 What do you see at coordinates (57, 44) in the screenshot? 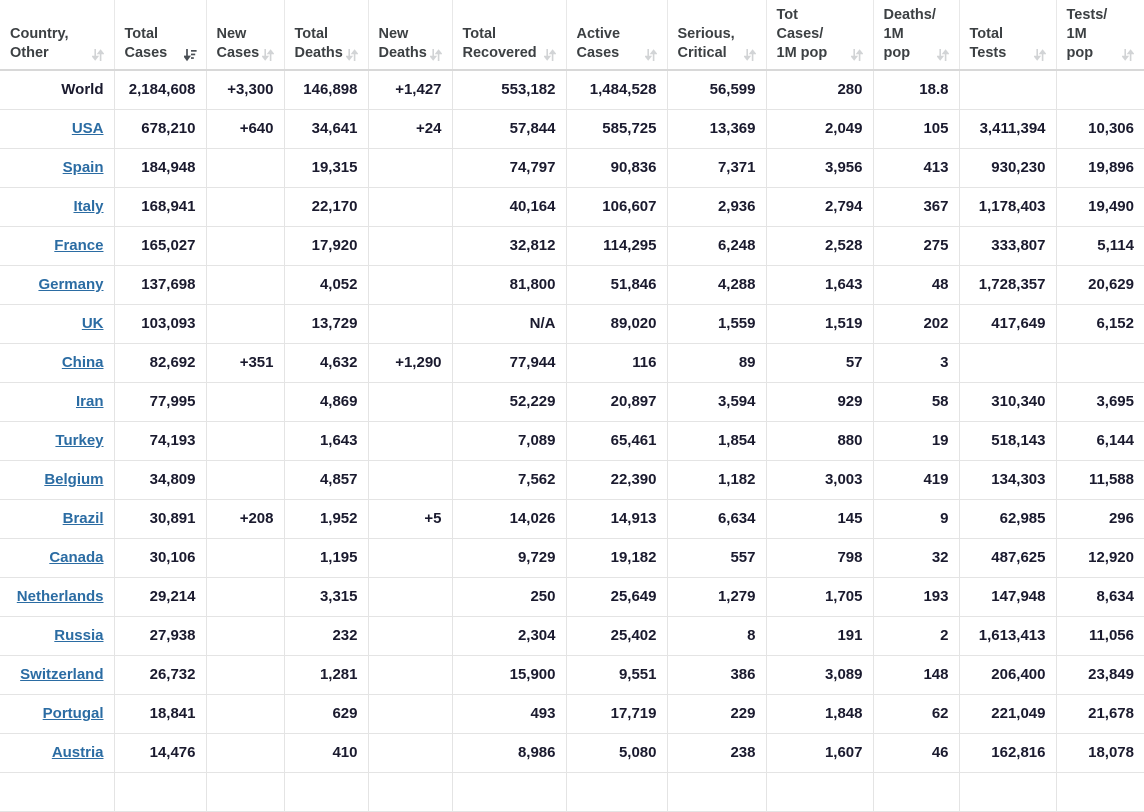
I see `column-header-label-country: Country, Other` at bounding box center [57, 44].